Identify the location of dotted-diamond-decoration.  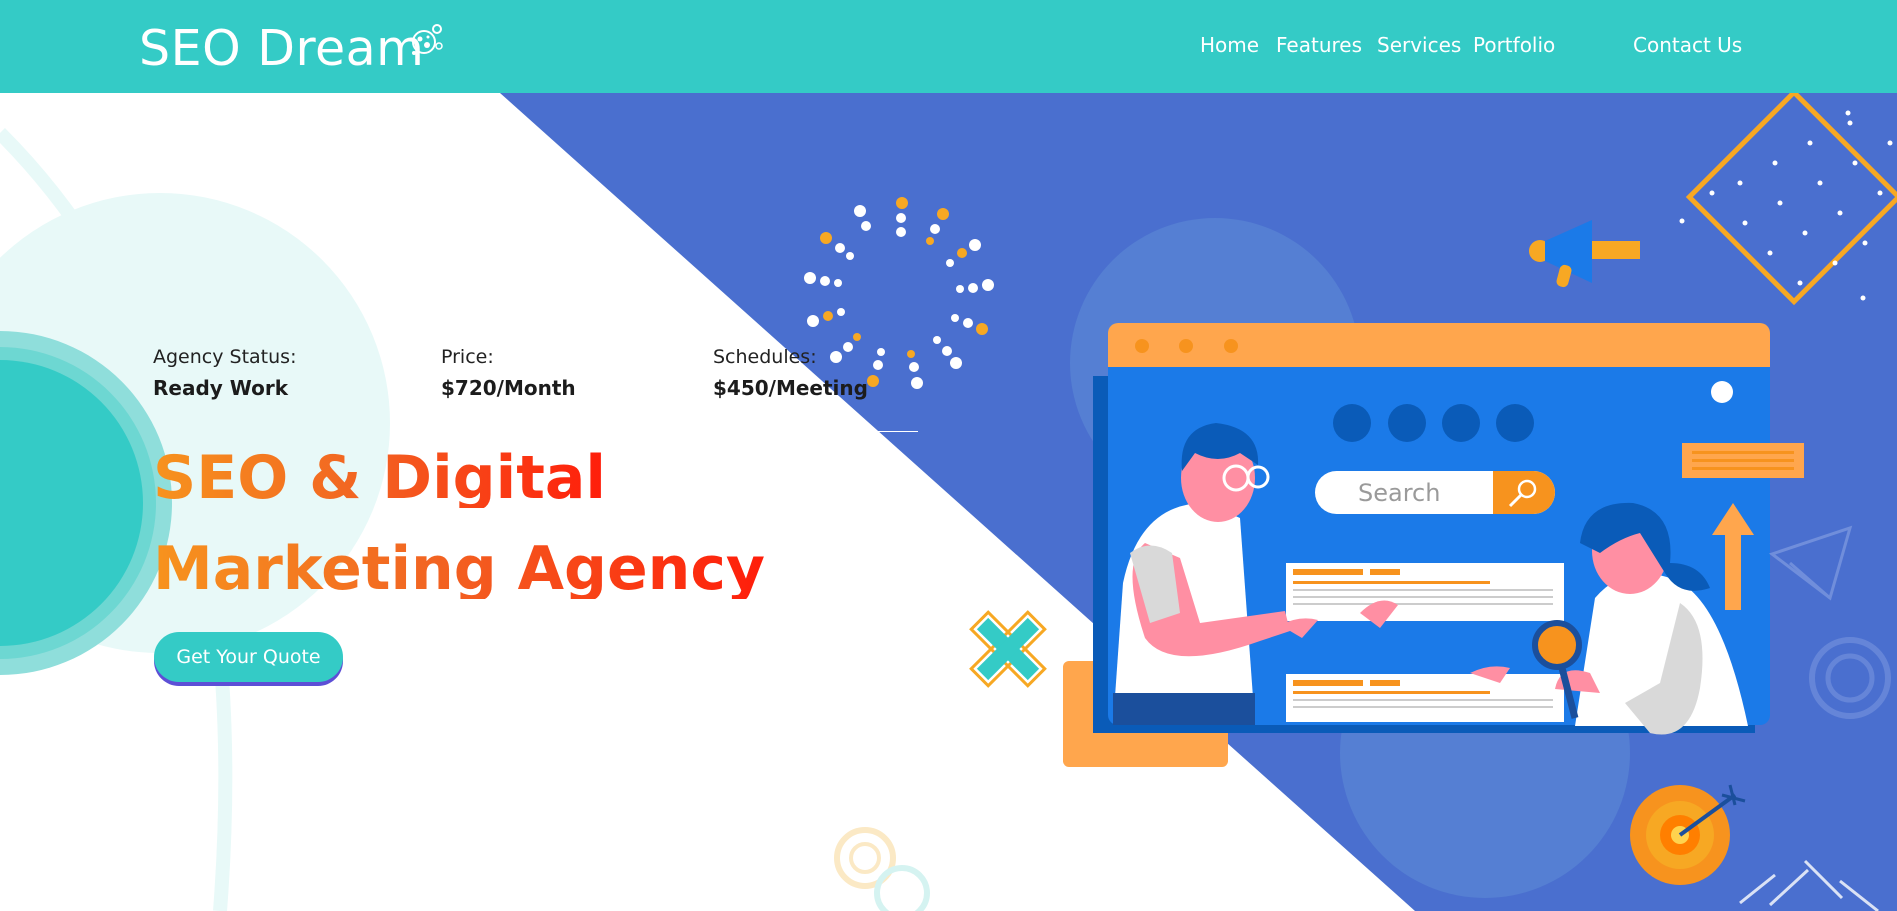
(1788, 199).